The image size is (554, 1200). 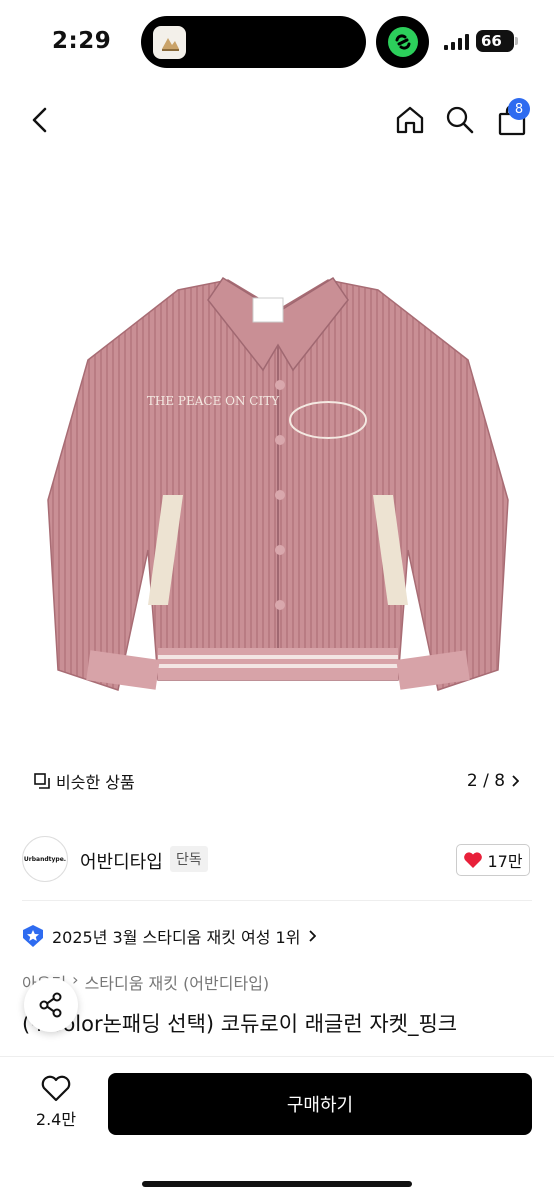 I want to click on brand-like-count: 17만, so click(x=505, y=861).